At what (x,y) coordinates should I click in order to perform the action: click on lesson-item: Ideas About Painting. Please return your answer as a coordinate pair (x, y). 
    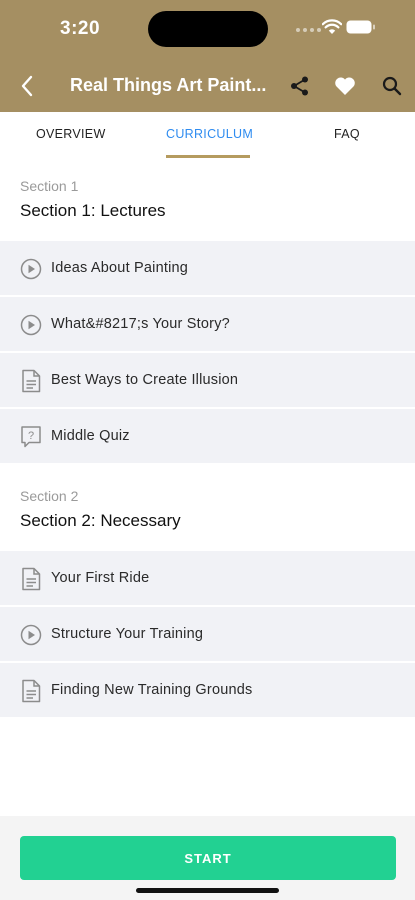
    Looking at the image, I should click on (207, 268).